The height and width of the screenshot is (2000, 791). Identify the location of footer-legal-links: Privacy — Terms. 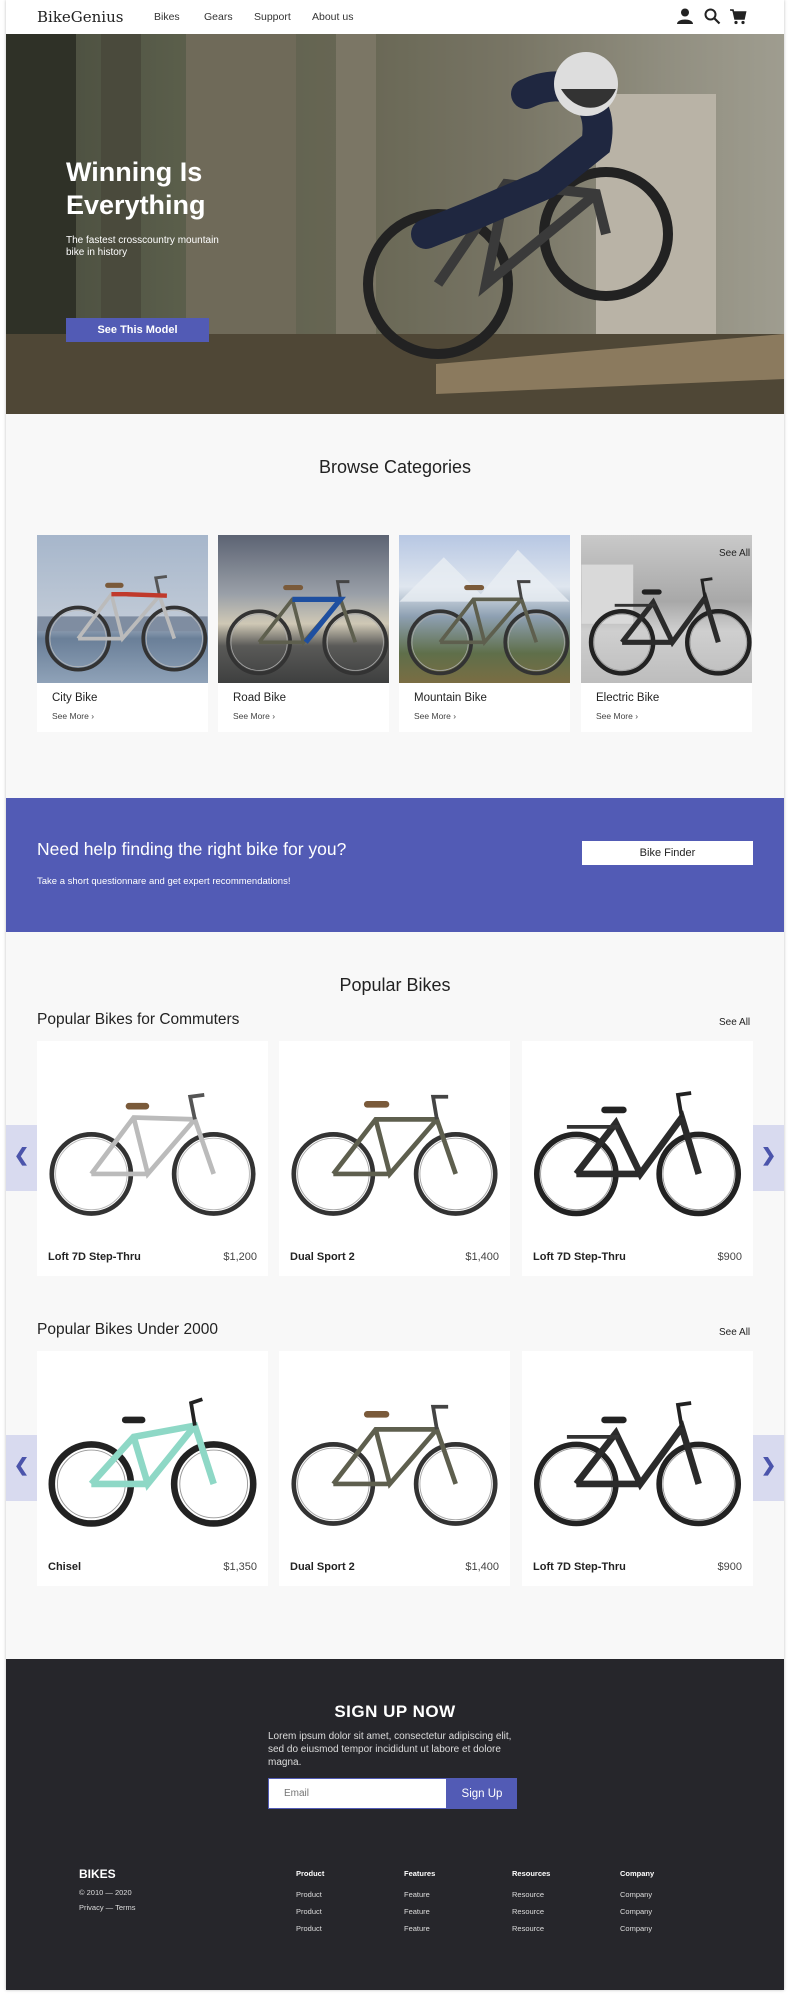
(107, 1907).